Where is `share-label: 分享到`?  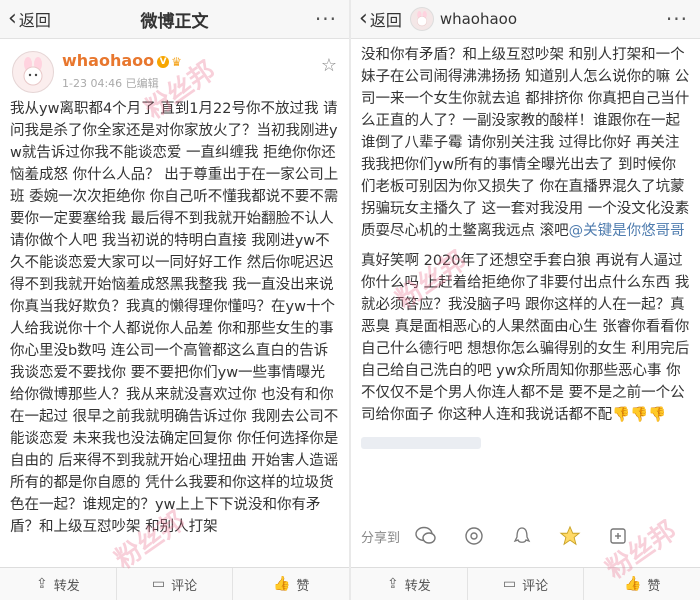
share-label: 分享到 is located at coordinates (381, 538).